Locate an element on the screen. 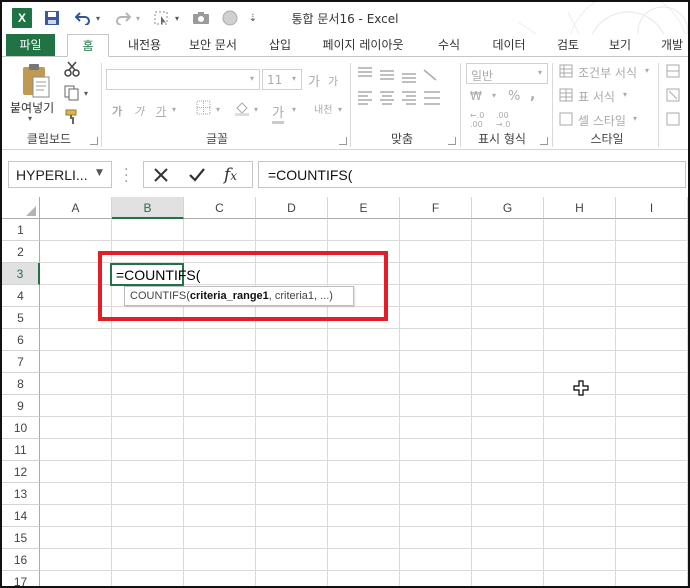 Image resolution: width=690 pixels, height=588 pixels. currency-button: ₩ is located at coordinates (476, 96).